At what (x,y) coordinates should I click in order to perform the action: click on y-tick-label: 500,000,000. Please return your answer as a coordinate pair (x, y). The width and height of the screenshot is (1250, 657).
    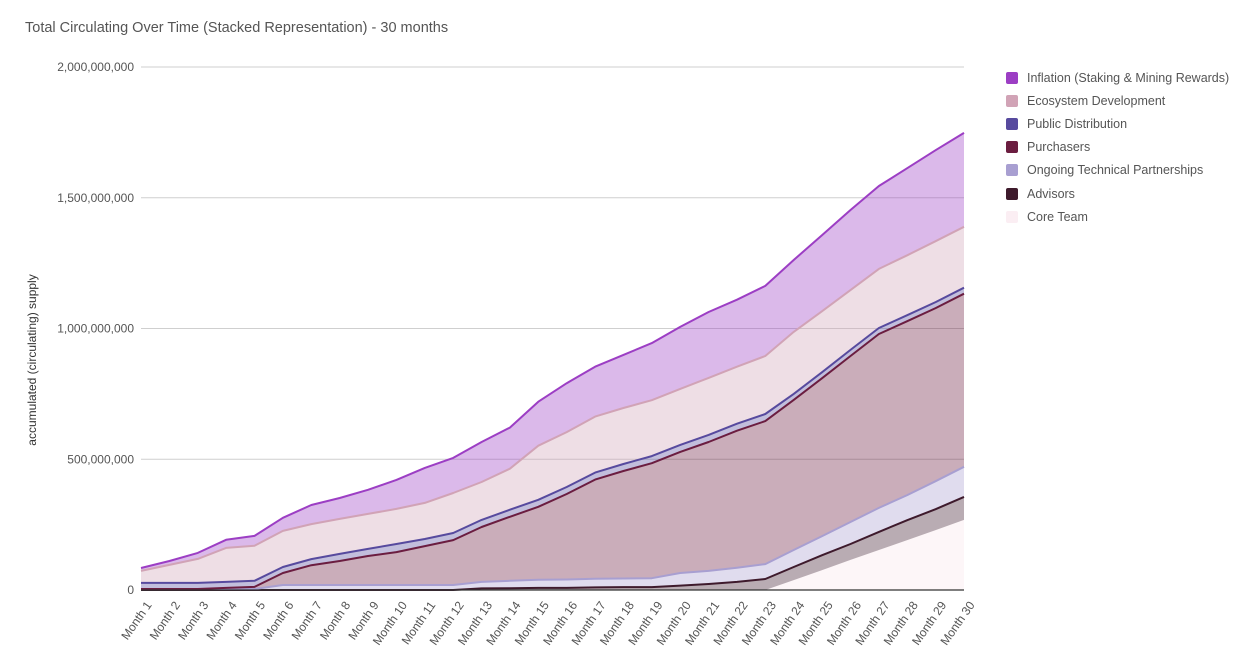
    Looking at the image, I should click on (100, 459).